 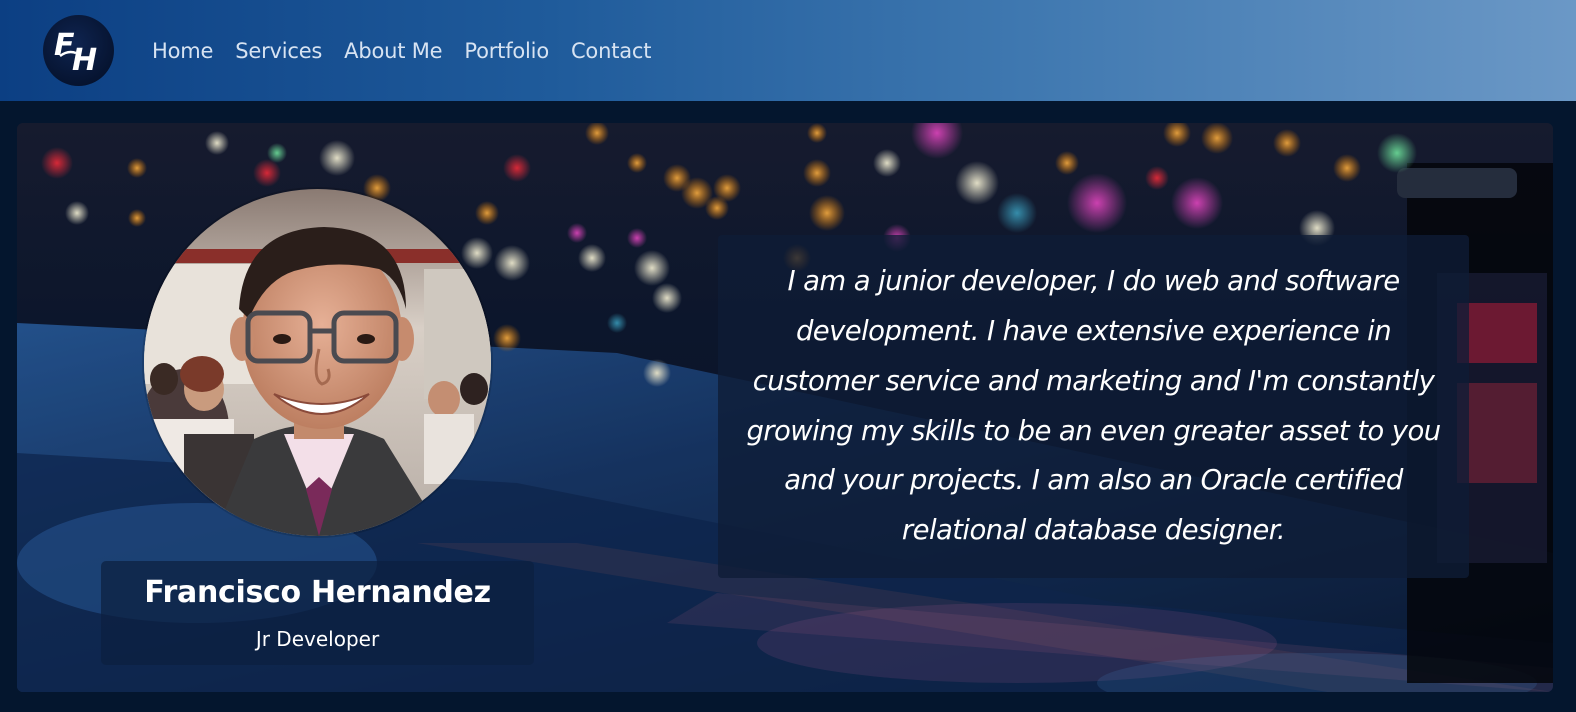 What do you see at coordinates (182, 51) in the screenshot?
I see `nav-link-home: Home` at bounding box center [182, 51].